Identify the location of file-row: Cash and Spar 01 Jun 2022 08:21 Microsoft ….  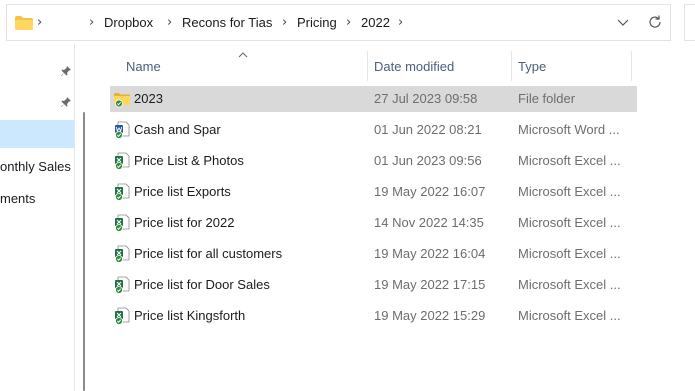
(373, 130).